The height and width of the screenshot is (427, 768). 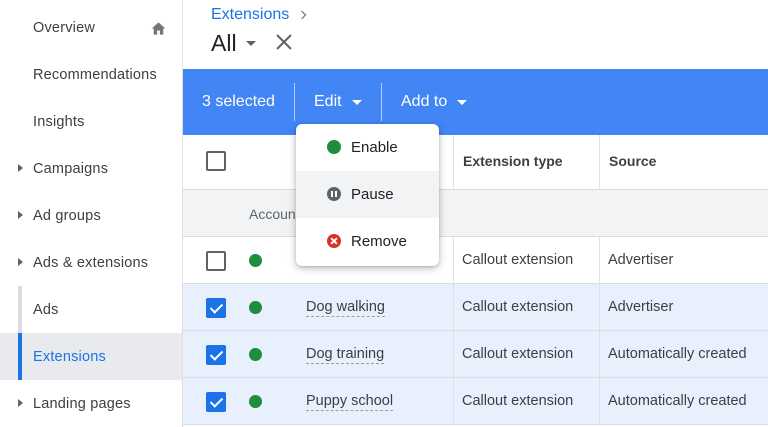 What do you see at coordinates (67, 215) in the screenshot?
I see `sidebar-item-label: Ad groups` at bounding box center [67, 215].